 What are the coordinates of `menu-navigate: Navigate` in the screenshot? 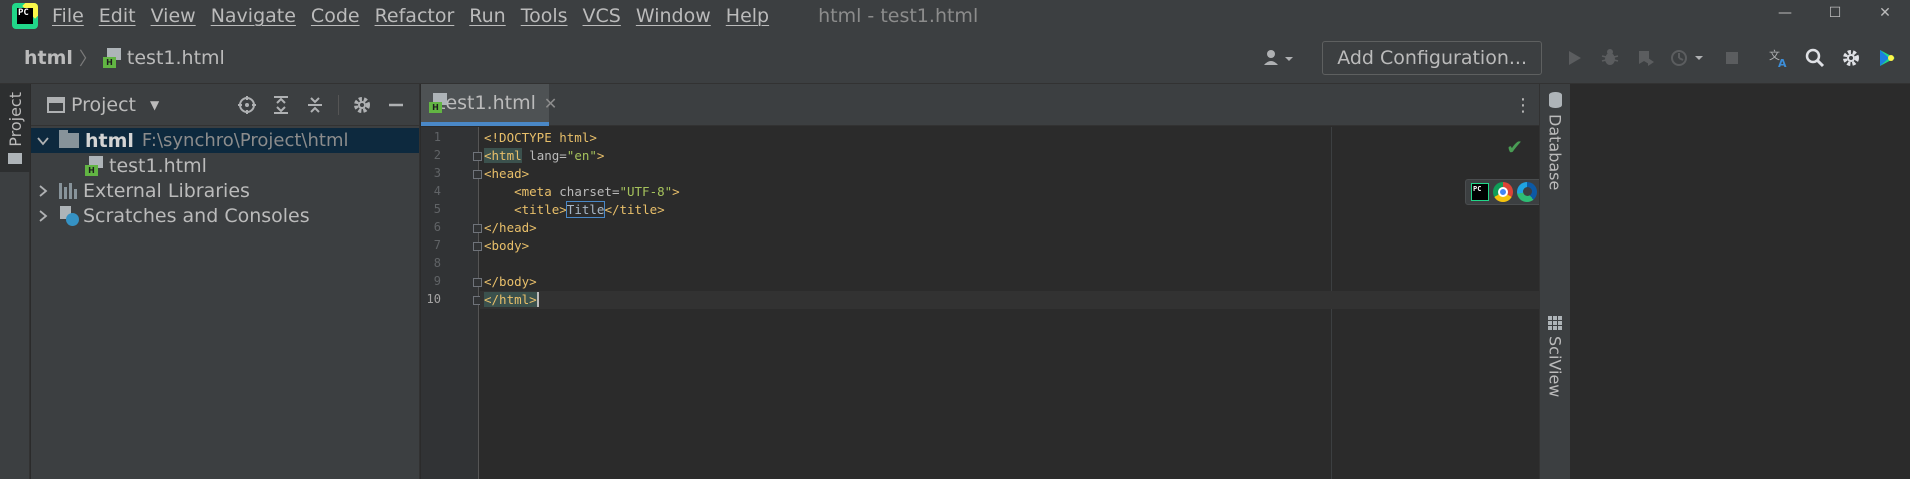 It's located at (253, 16).